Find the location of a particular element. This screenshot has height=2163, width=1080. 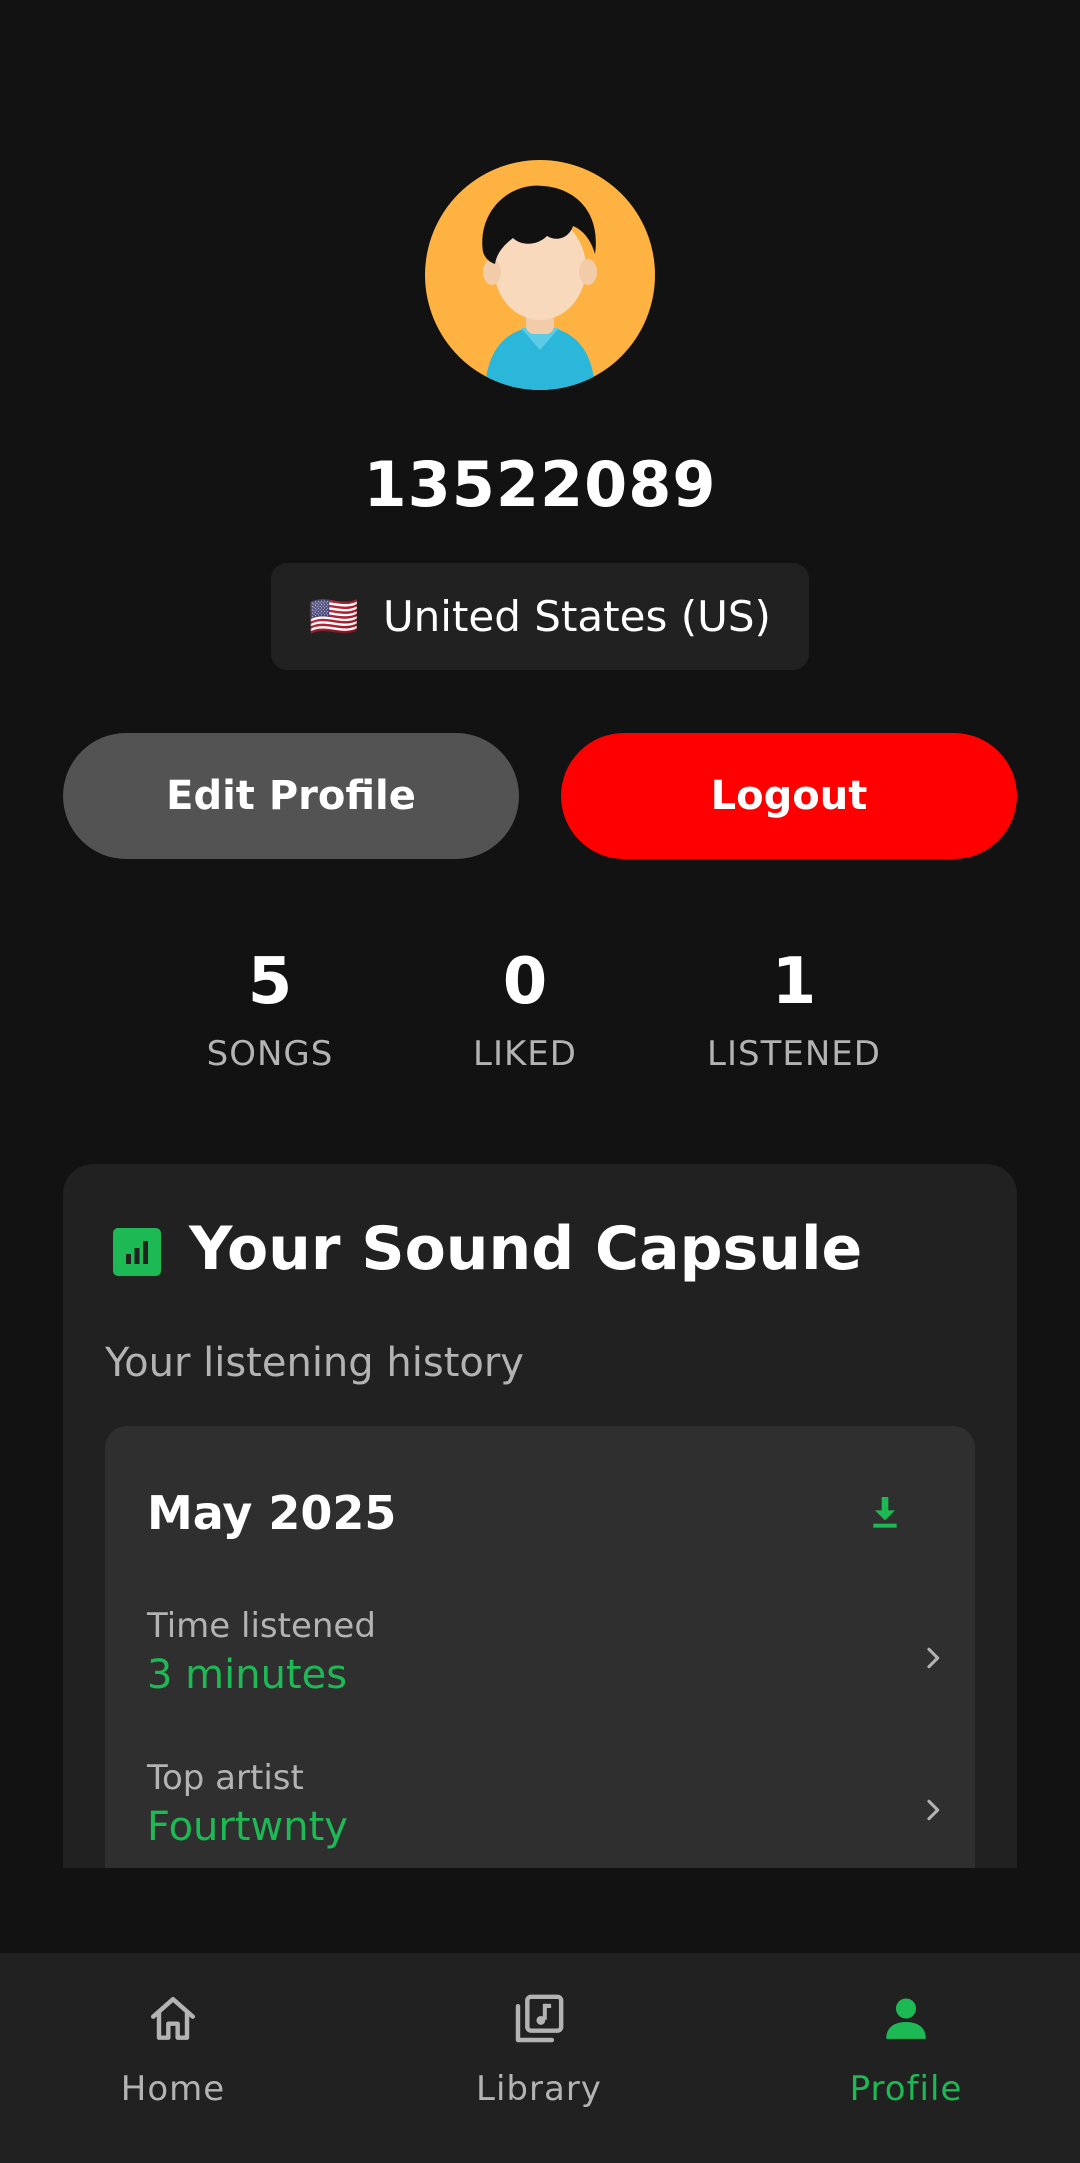

country-chip: 🇺🇸 United States (US) is located at coordinates (540, 616).